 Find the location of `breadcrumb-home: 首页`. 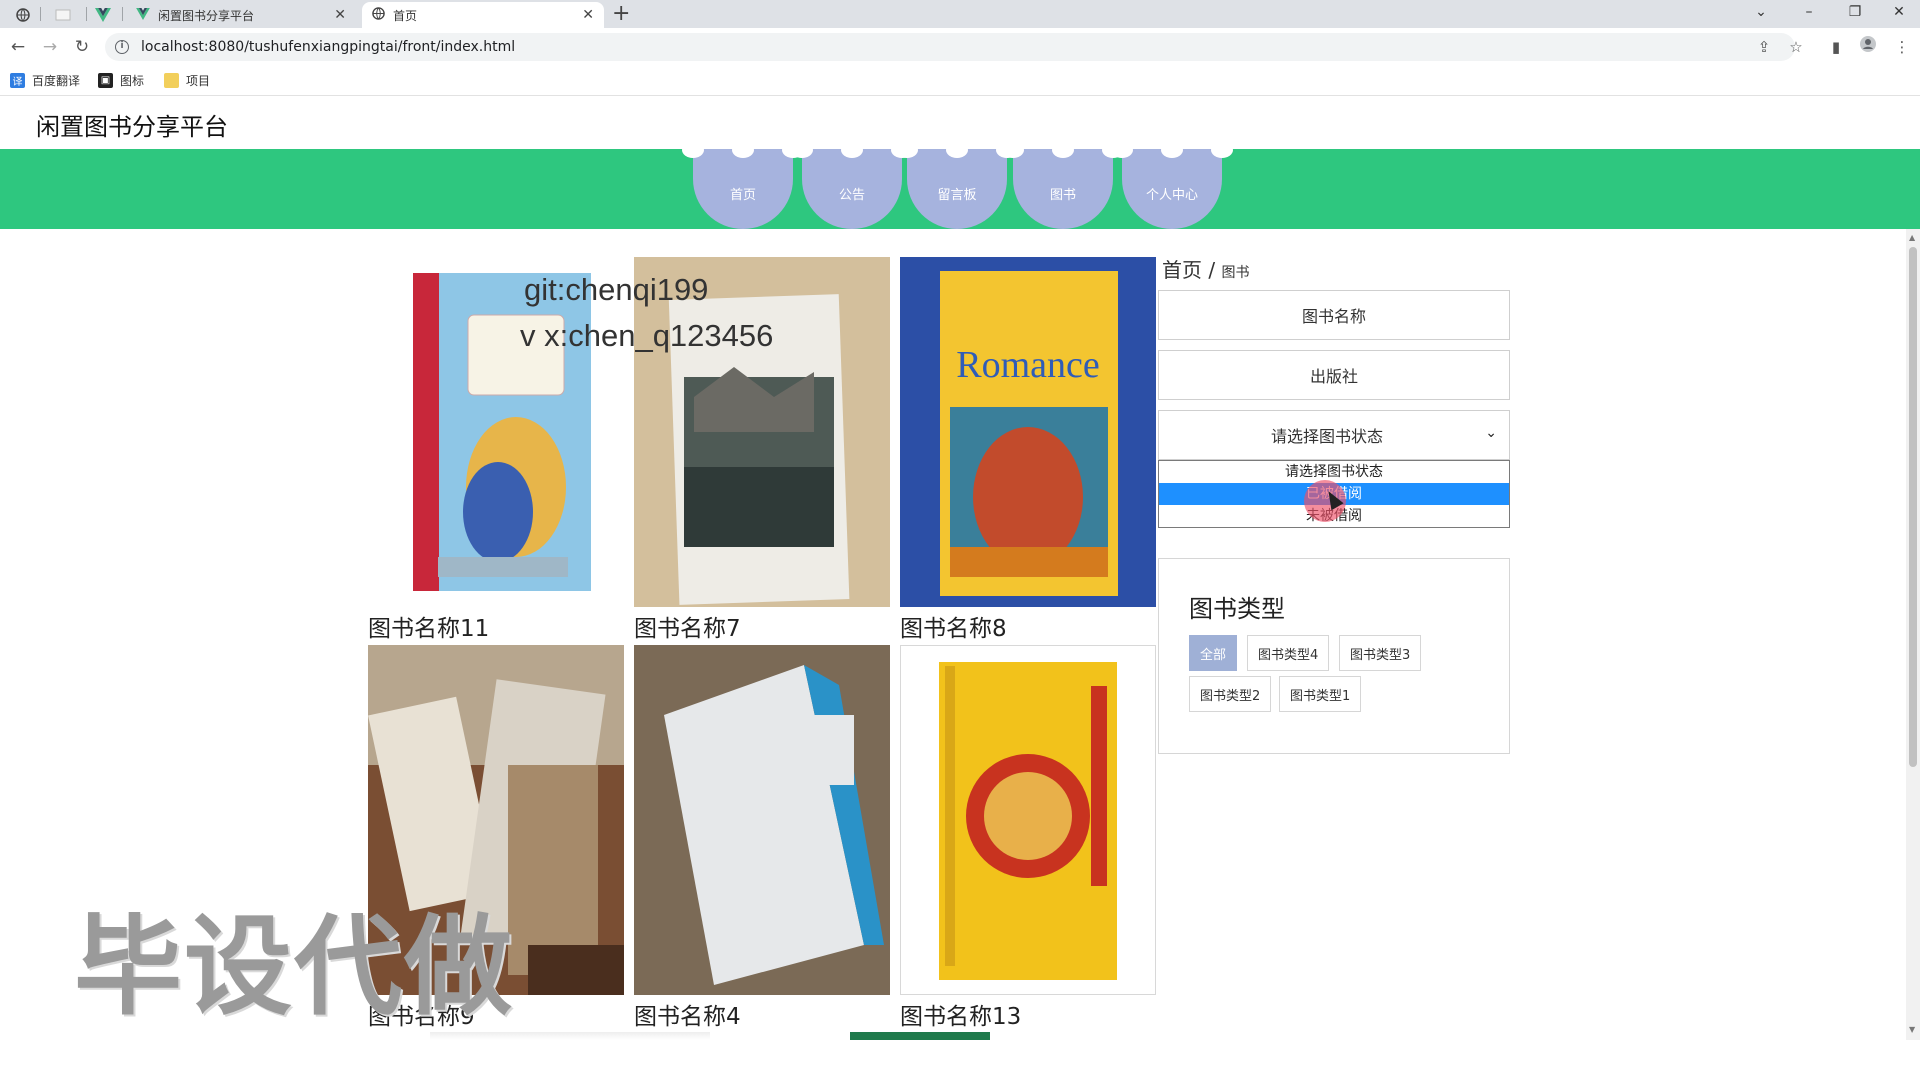

breadcrumb-home: 首页 is located at coordinates (1182, 270).